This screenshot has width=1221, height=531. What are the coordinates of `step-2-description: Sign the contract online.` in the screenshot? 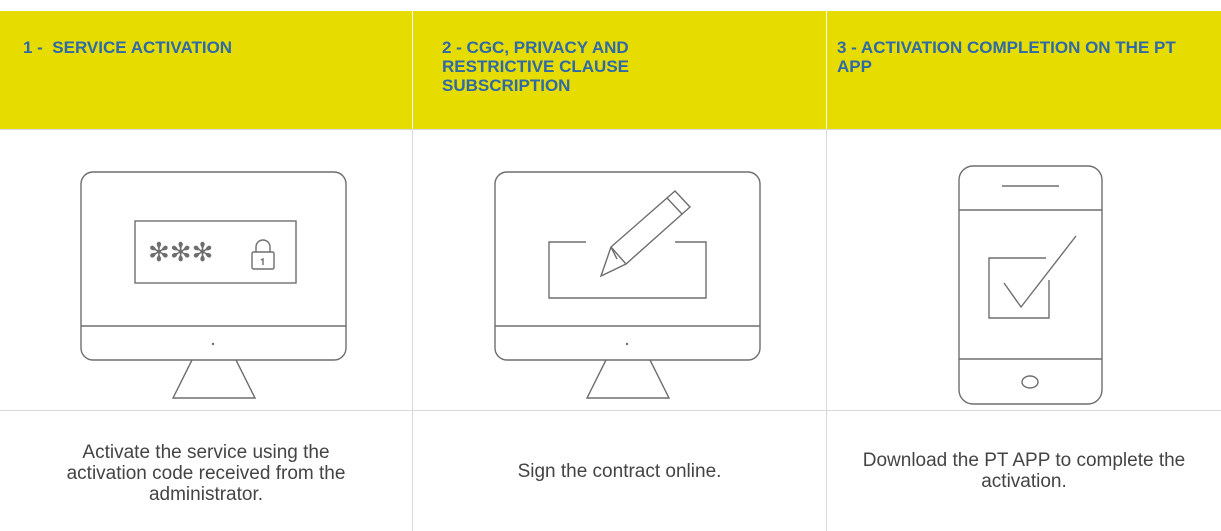 It's located at (619, 471).